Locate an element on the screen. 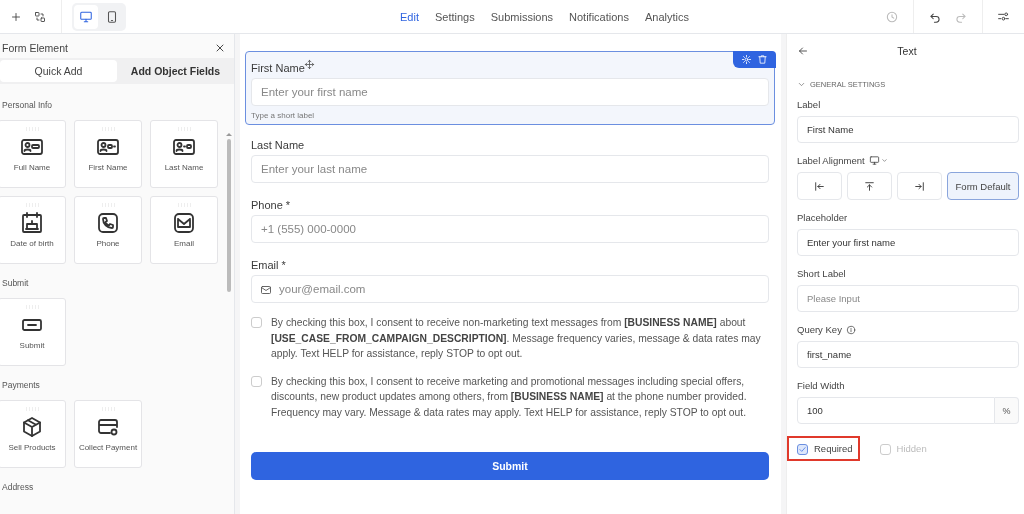  delete-button is located at coordinates (762, 59).